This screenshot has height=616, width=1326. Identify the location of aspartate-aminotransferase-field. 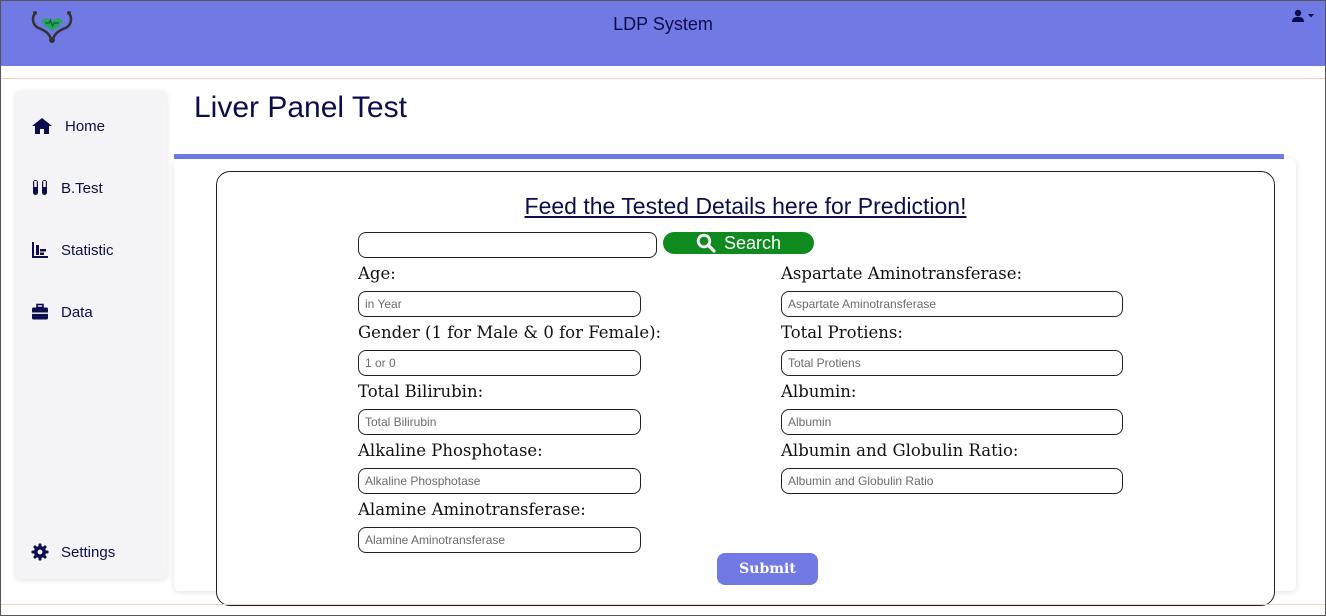
(952, 304).